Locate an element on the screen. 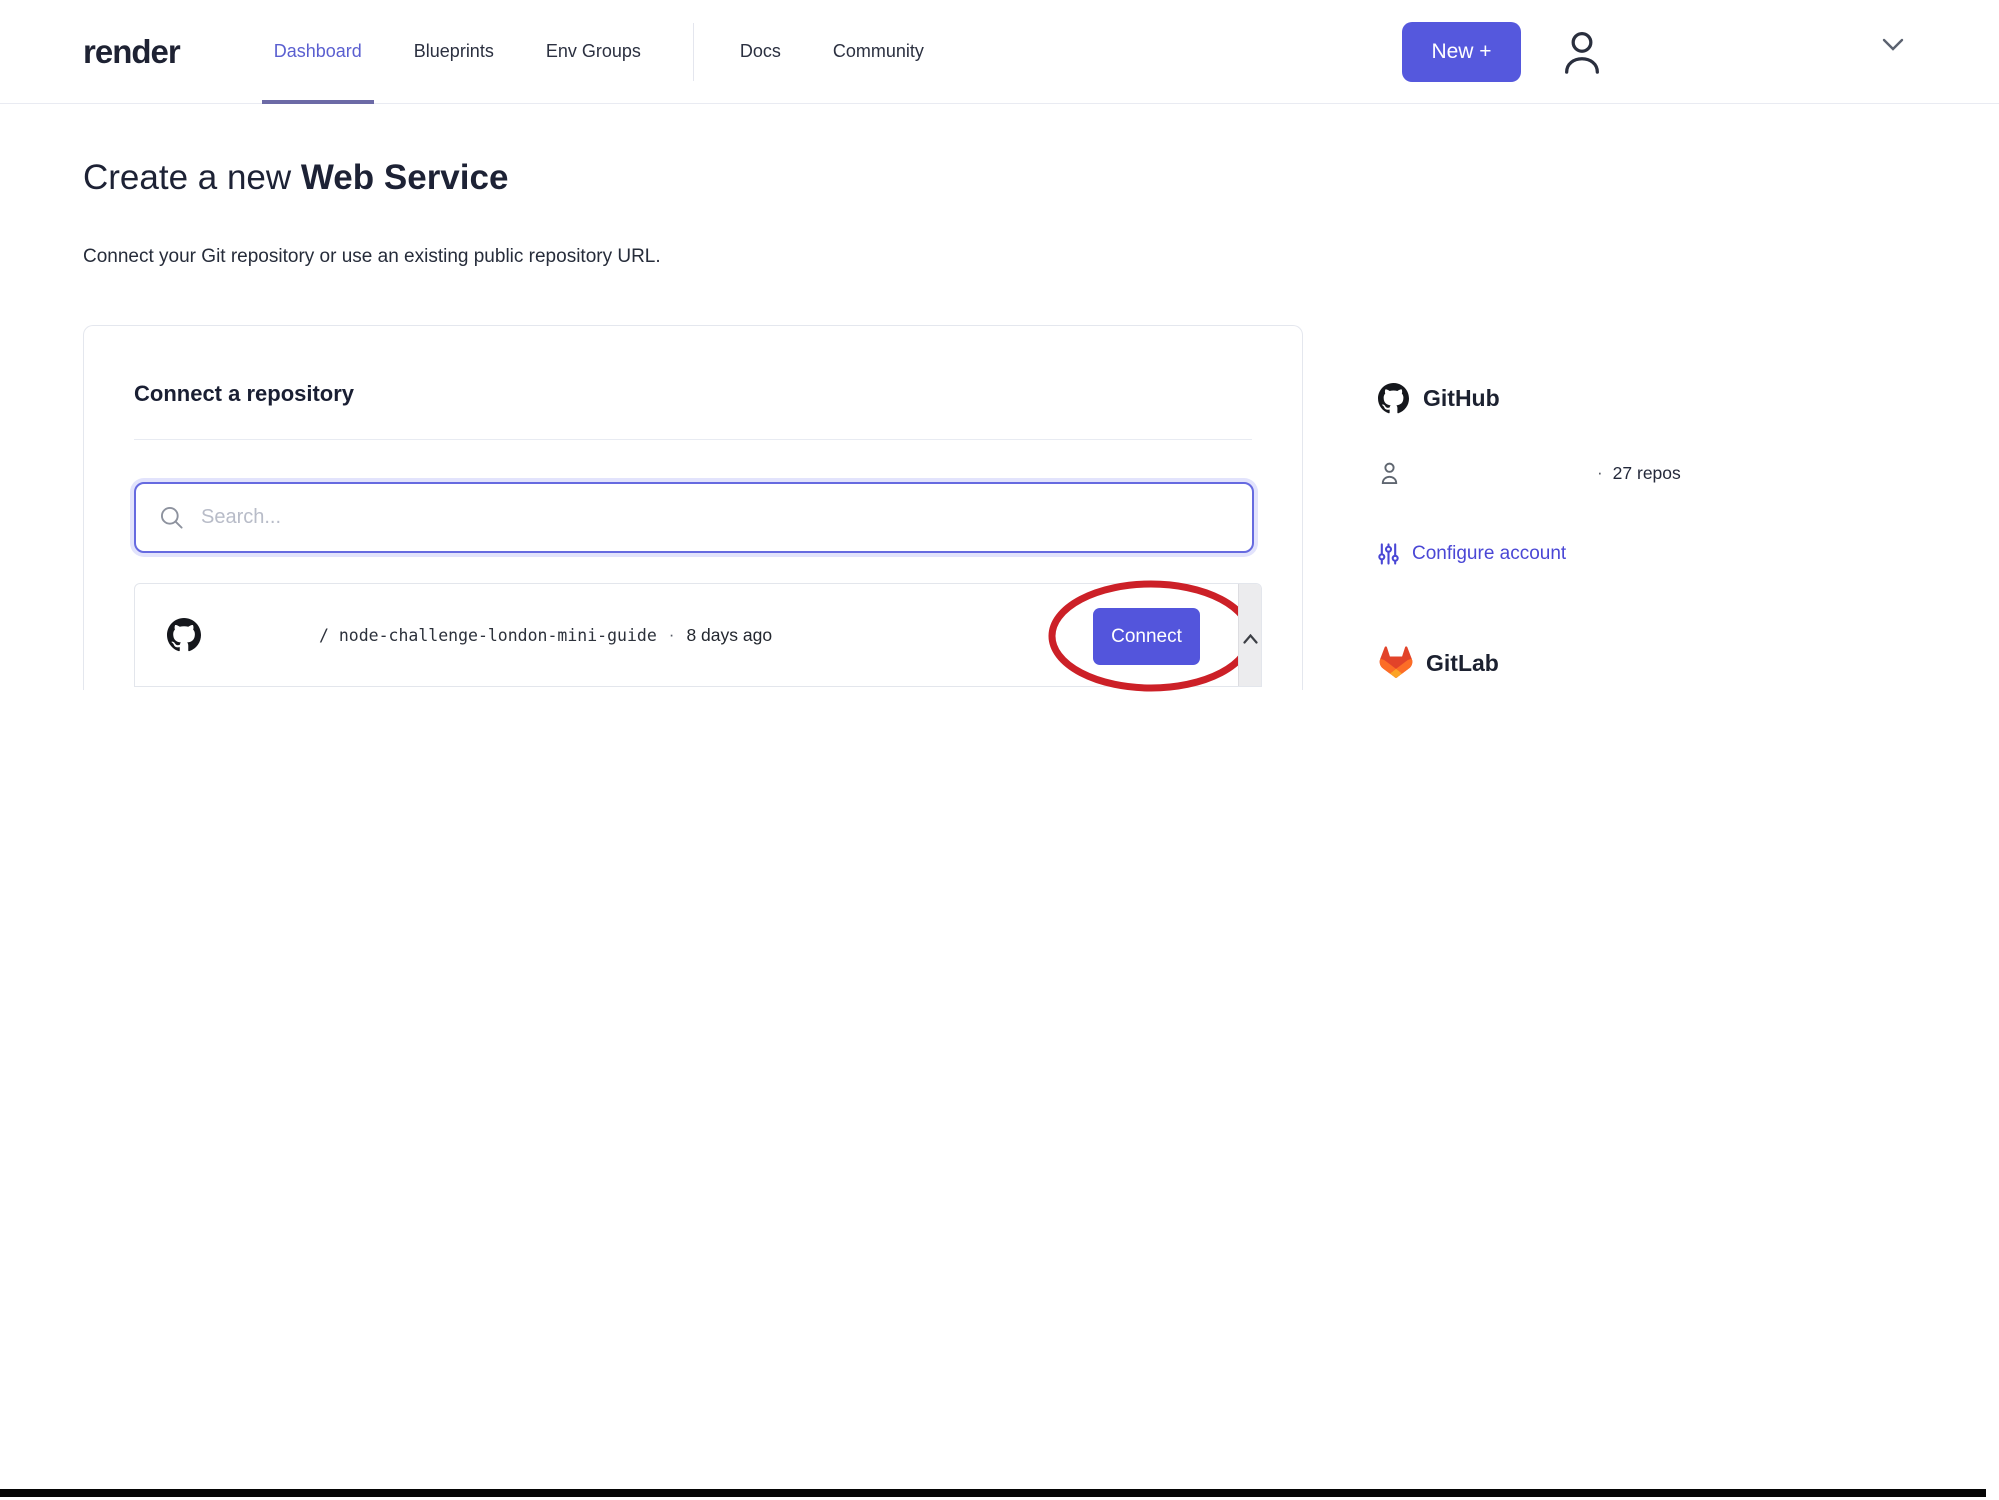 This screenshot has height=1500, width=1999. search-input is located at coordinates (726, 517).